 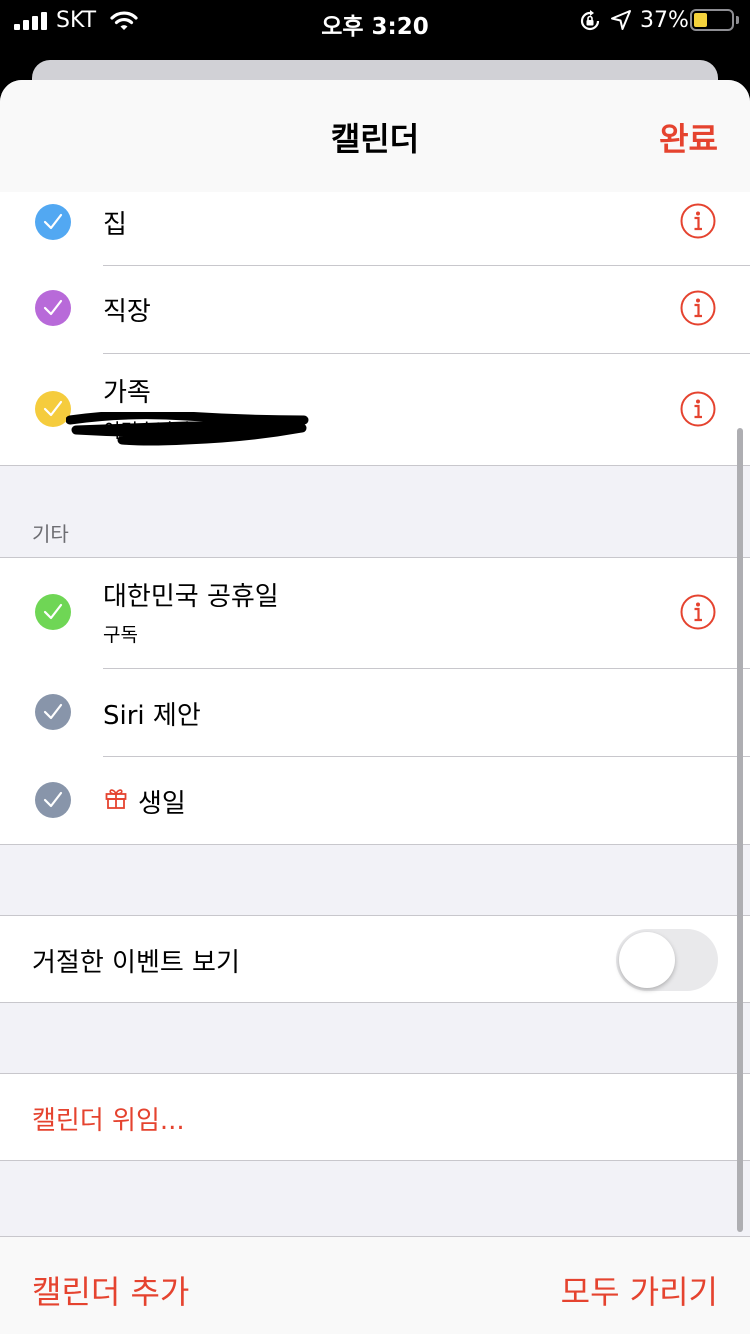 What do you see at coordinates (110, 1290) in the screenshot?
I see `add-calendar-button: 캘린더 추가` at bounding box center [110, 1290].